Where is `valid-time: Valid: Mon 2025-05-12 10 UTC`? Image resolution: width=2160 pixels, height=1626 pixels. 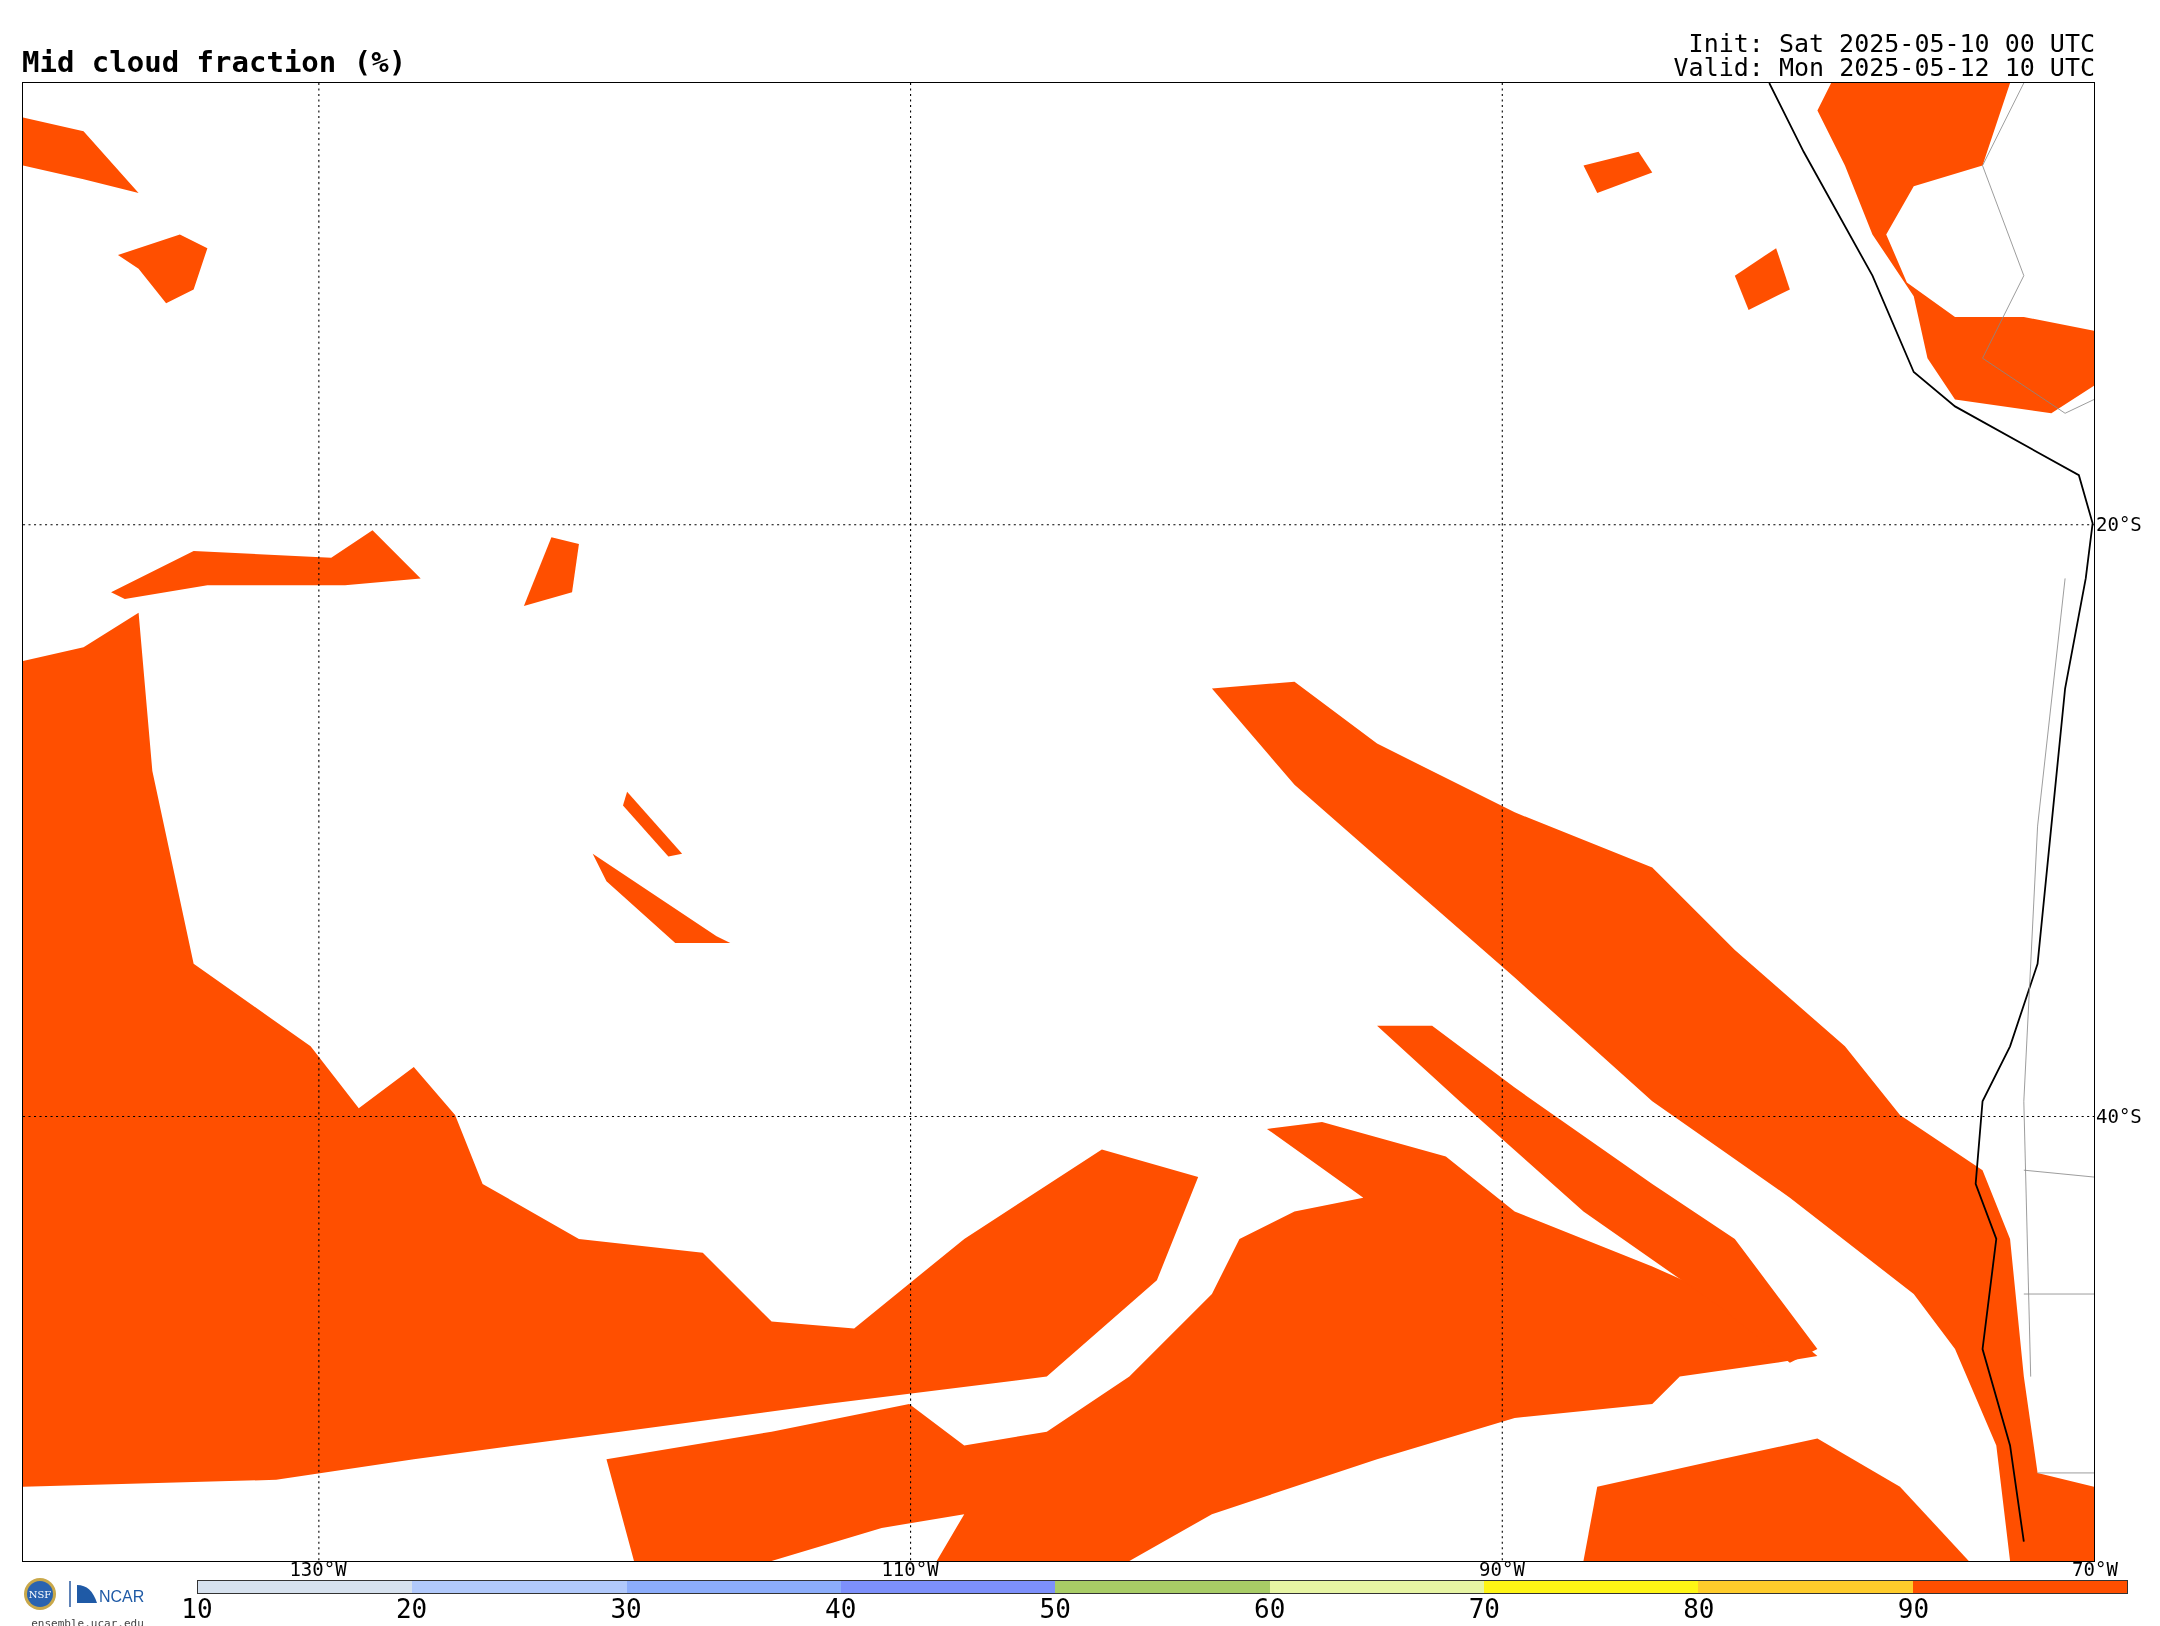 valid-time: Valid: Mon 2025-05-12 10 UTC is located at coordinates (1884, 68).